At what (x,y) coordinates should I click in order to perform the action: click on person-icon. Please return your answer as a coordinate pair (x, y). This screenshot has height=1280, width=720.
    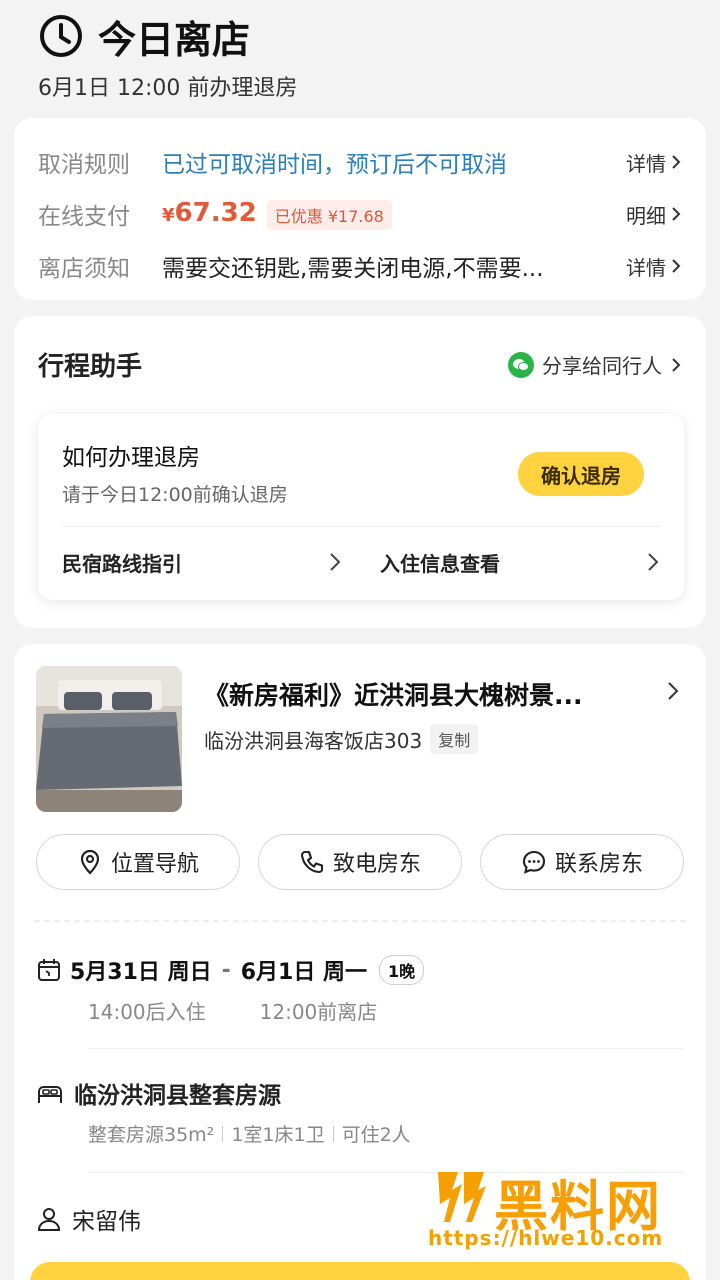
    Looking at the image, I should click on (49, 1219).